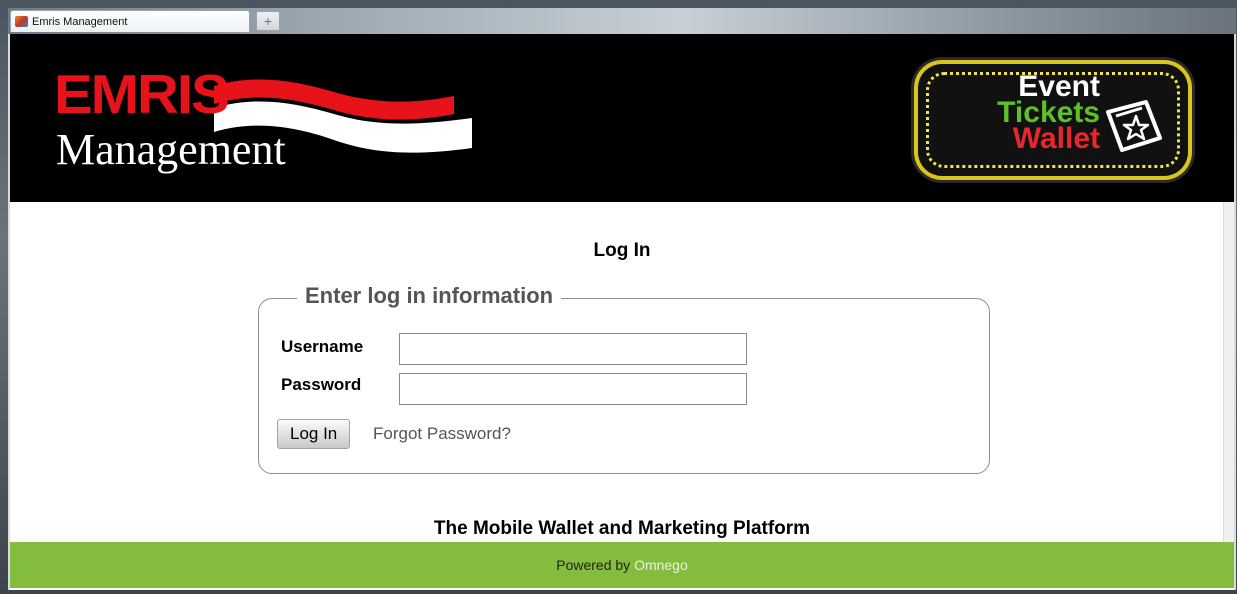  What do you see at coordinates (593, 565) in the screenshot?
I see `powered-by-text: Powered by` at bounding box center [593, 565].